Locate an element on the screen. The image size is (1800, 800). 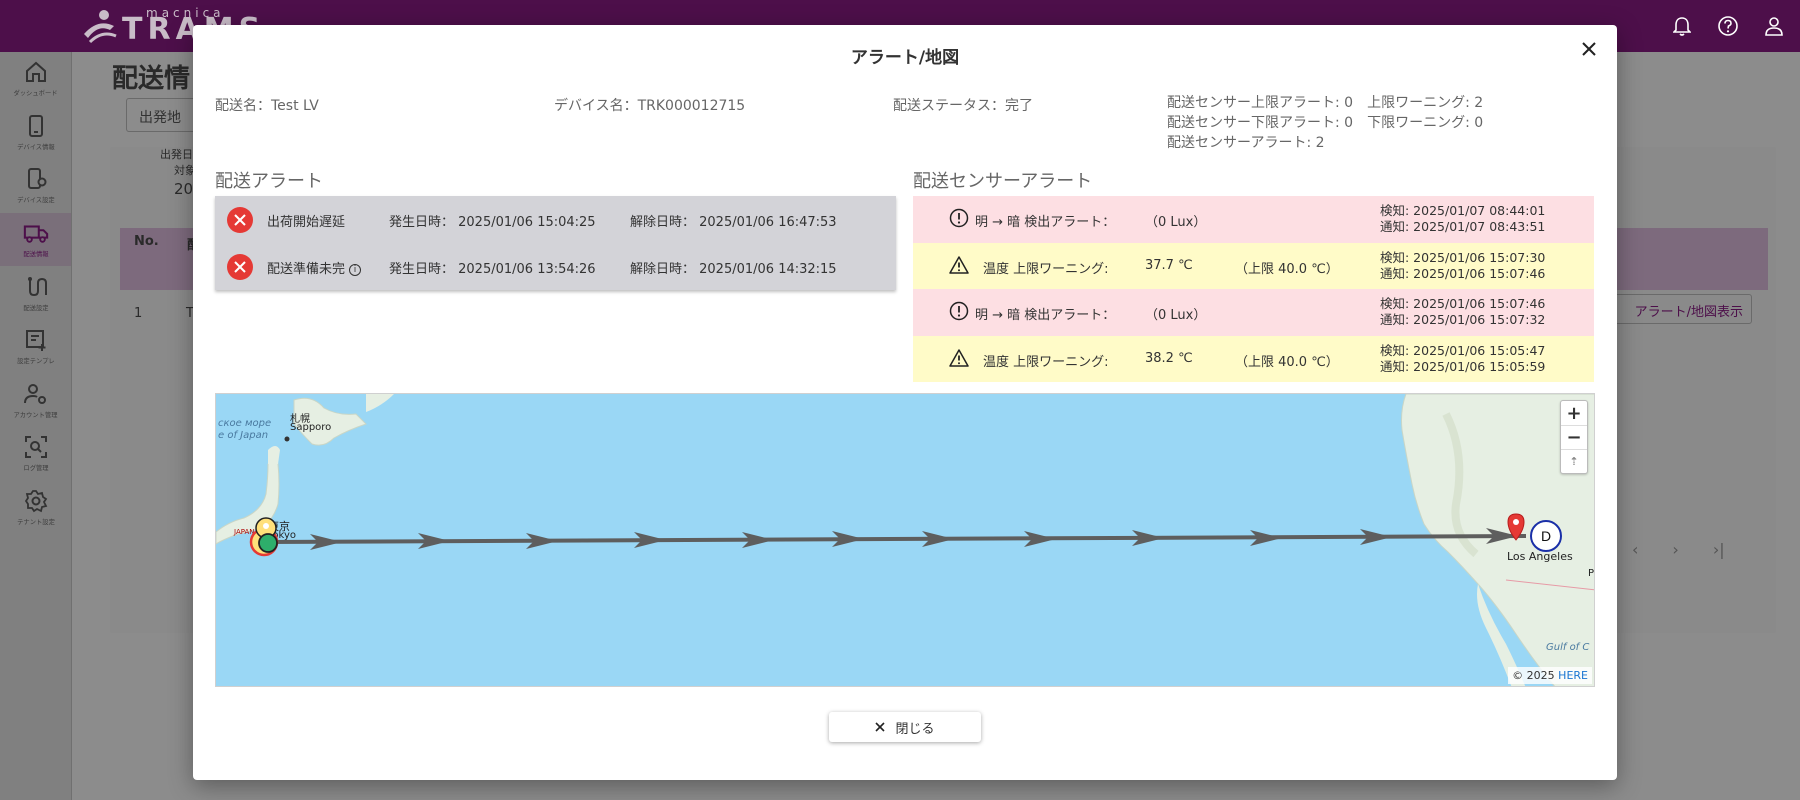
alert-occurred: 発生日時： 2025/01/06 15:04:25 is located at coordinates (492, 222).